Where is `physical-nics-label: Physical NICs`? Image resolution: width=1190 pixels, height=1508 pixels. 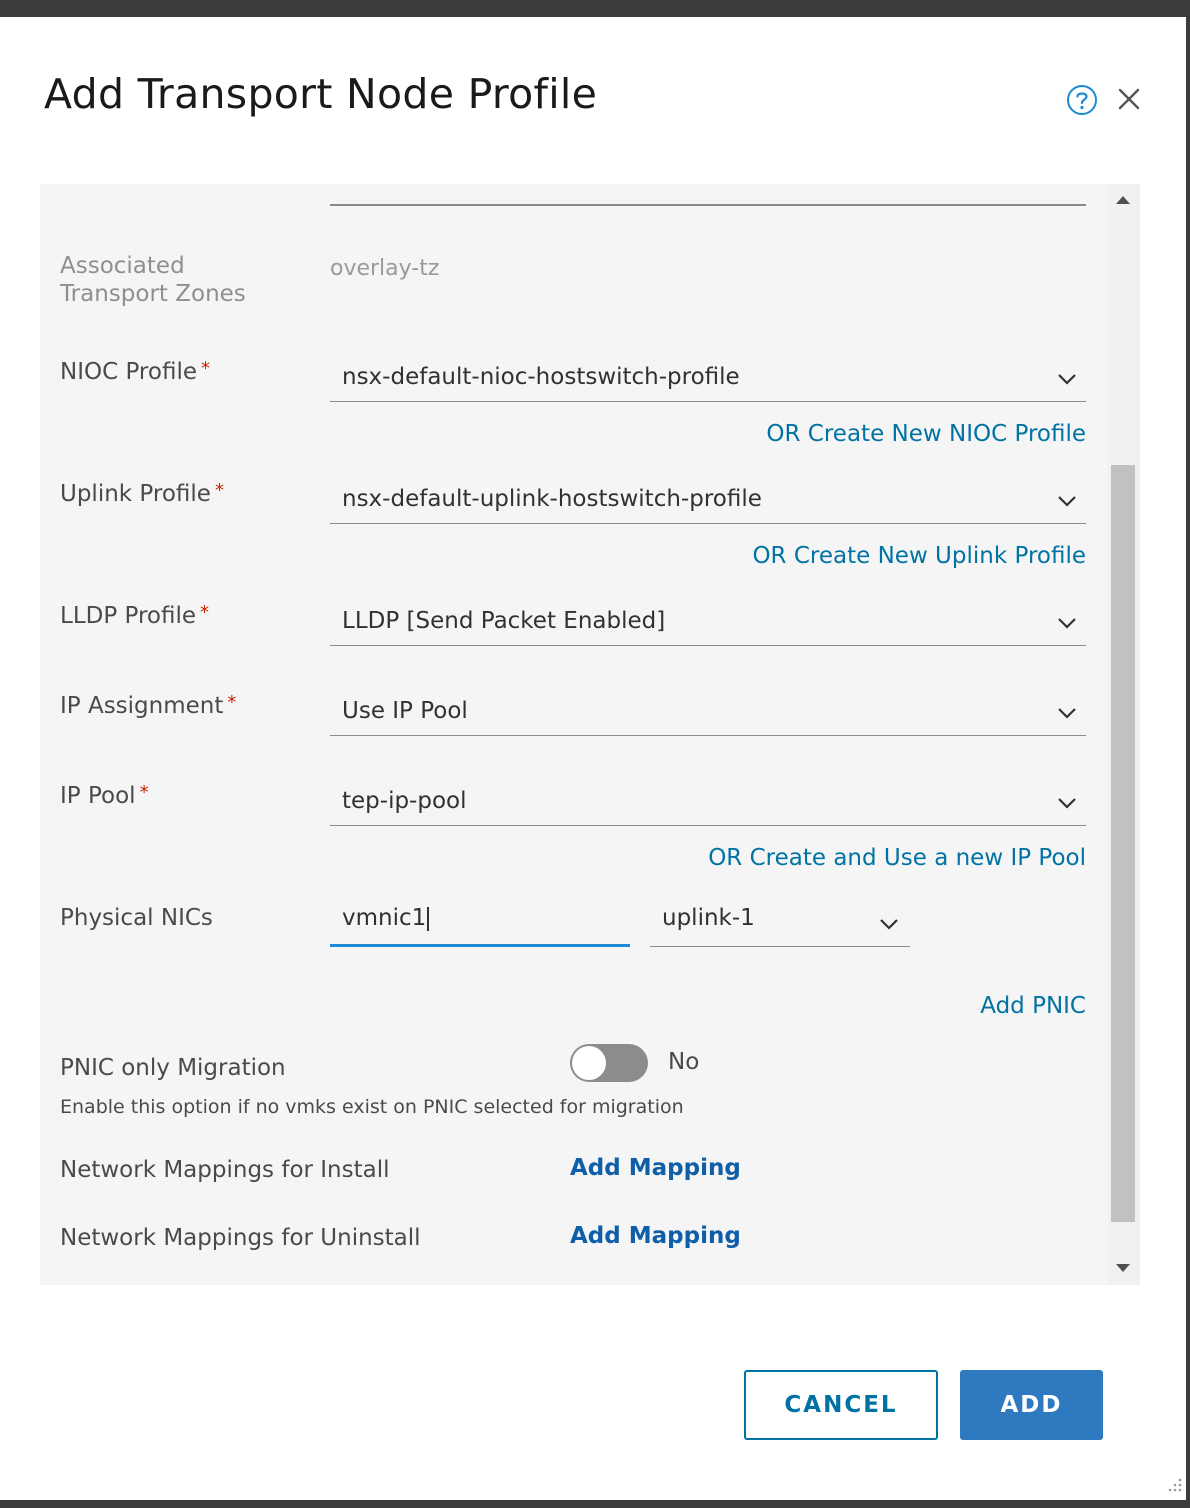
physical-nics-label: Physical NICs is located at coordinates (136, 918).